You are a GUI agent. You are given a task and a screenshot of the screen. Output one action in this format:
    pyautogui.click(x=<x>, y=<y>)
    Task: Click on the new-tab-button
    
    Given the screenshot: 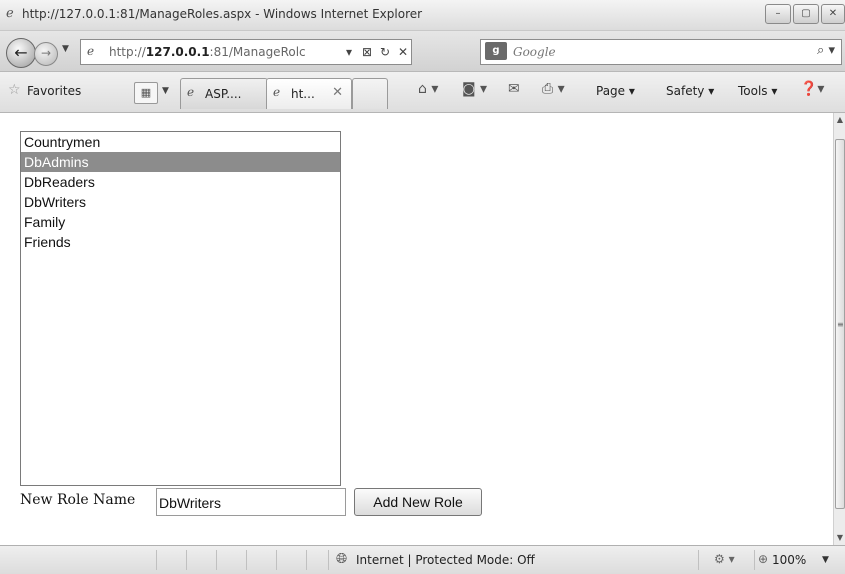 What is the action you would take?
    pyautogui.click(x=370, y=93)
    